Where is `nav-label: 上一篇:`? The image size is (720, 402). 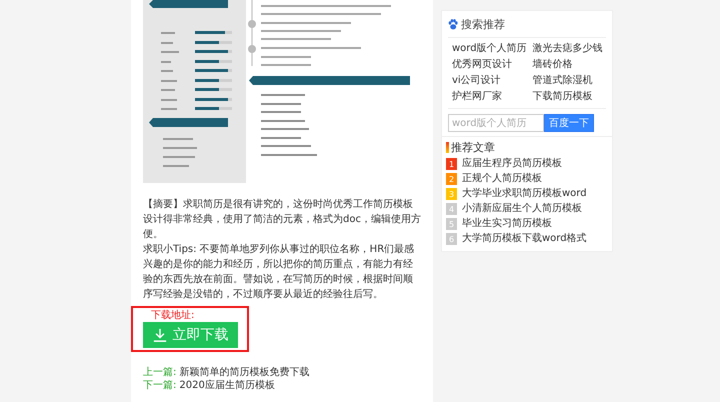
nav-label: 上一篇: is located at coordinates (159, 372).